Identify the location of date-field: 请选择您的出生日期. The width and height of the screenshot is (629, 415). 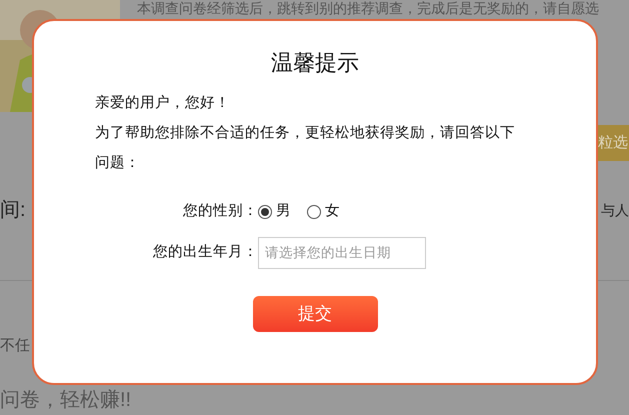
(342, 252).